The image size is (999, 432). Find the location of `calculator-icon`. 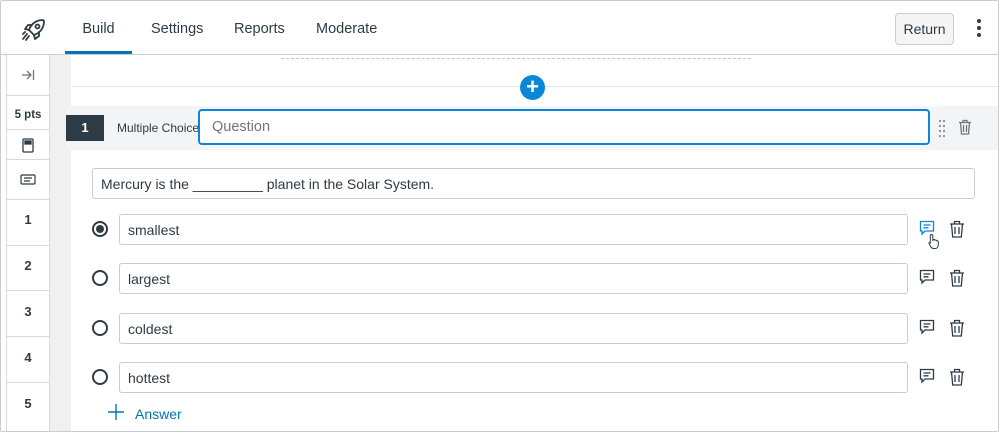

calculator-icon is located at coordinates (28, 145).